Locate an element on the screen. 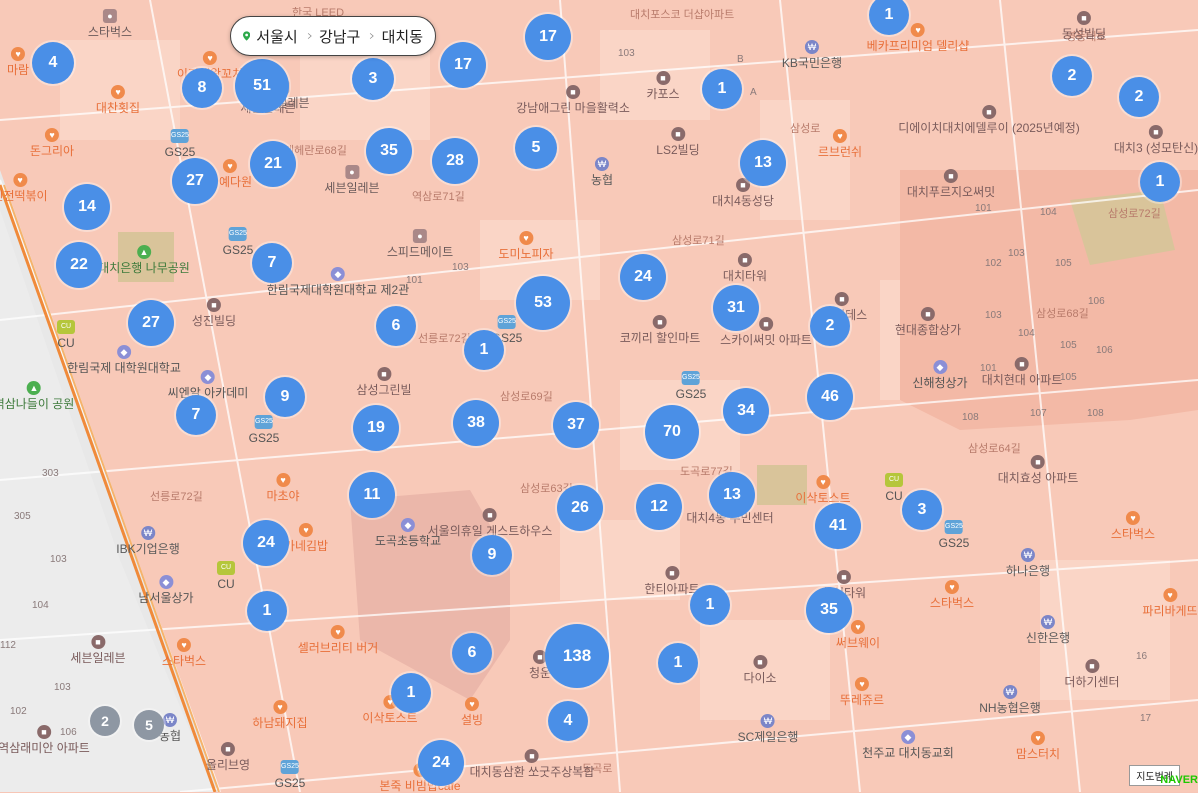  poi-marker: ♥ 돈그리아 is located at coordinates (52, 143).